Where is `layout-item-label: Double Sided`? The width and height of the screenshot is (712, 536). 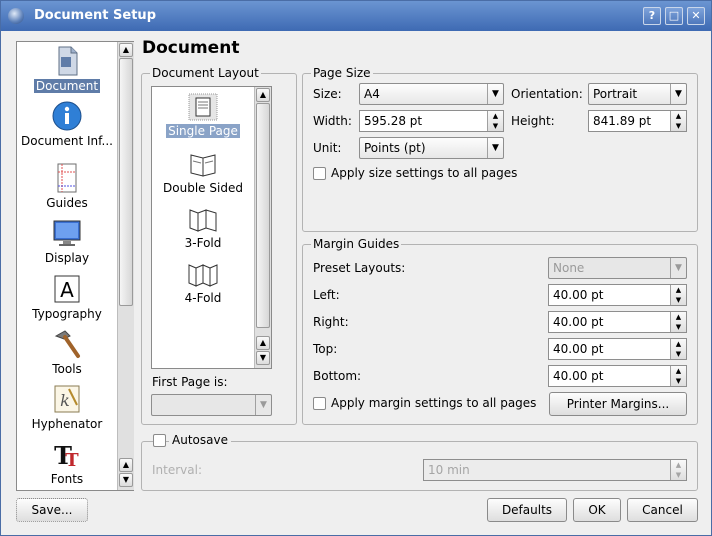 layout-item-label: Double Sided is located at coordinates (203, 188).